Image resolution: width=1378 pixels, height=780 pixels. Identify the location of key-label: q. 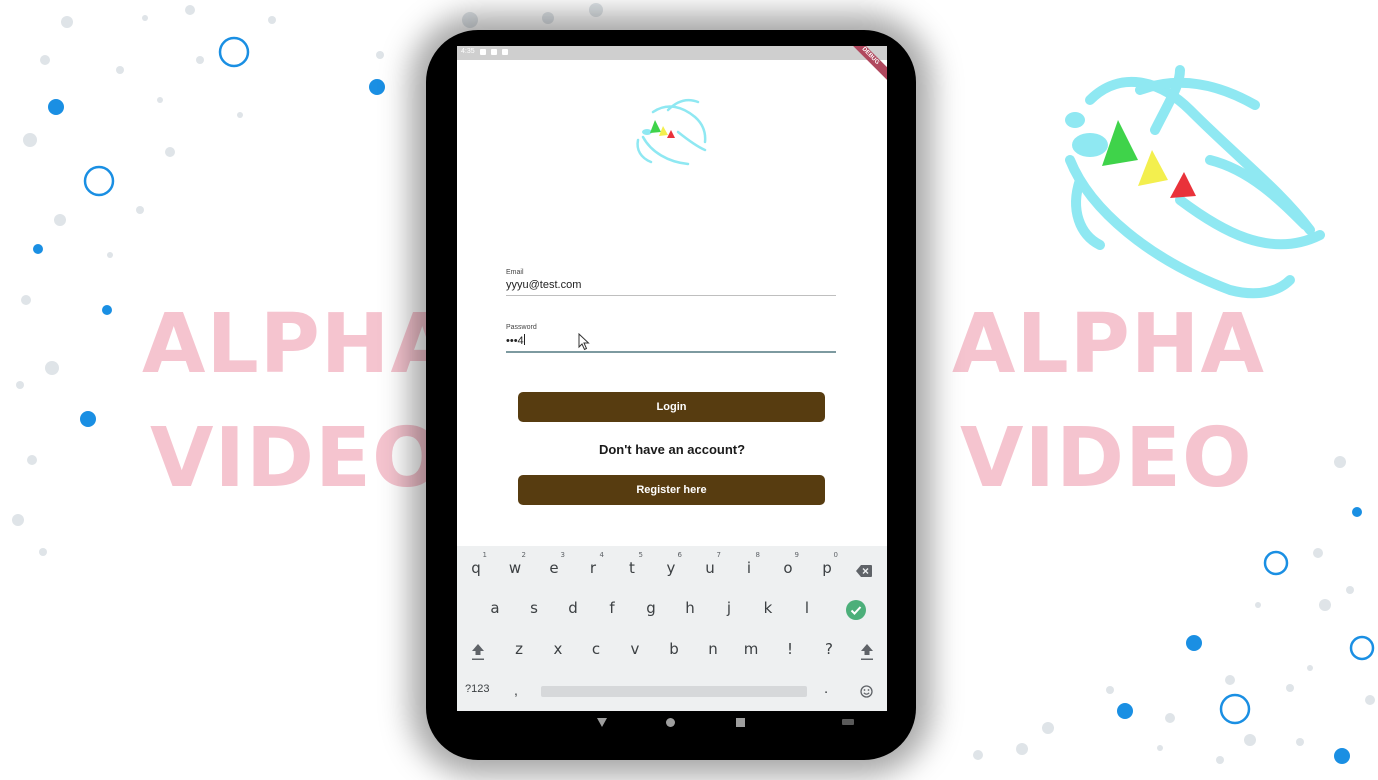
(476, 568).